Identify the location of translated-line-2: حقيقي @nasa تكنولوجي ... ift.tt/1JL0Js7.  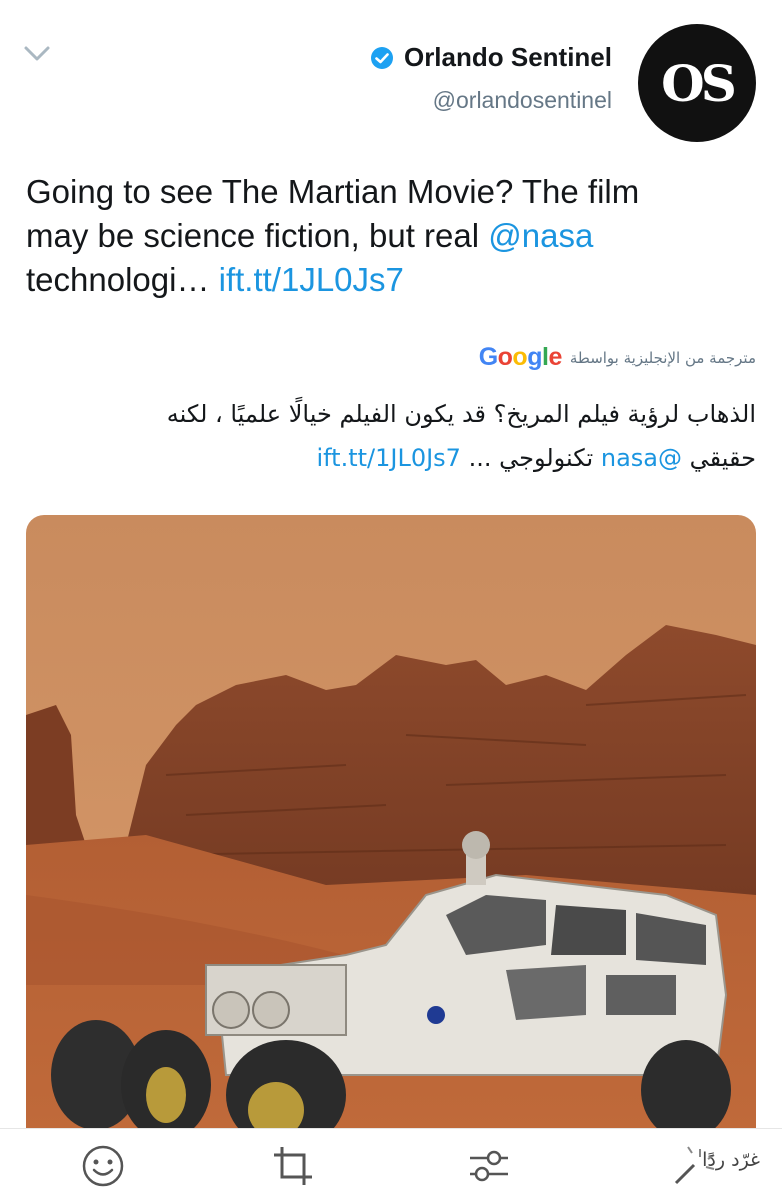
(391, 458).